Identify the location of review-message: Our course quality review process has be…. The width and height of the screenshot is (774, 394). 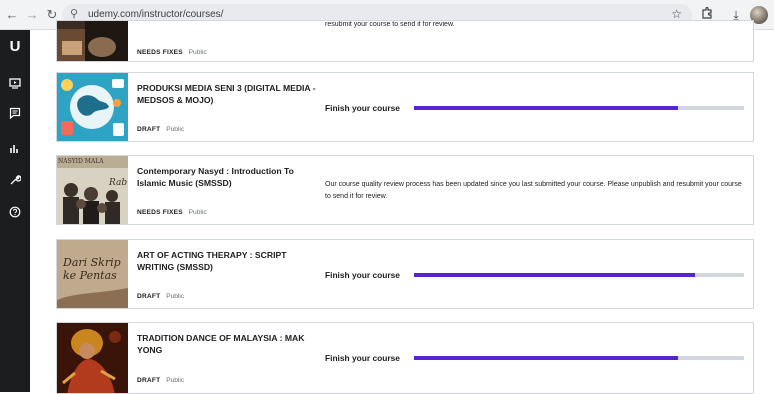
(533, 190).